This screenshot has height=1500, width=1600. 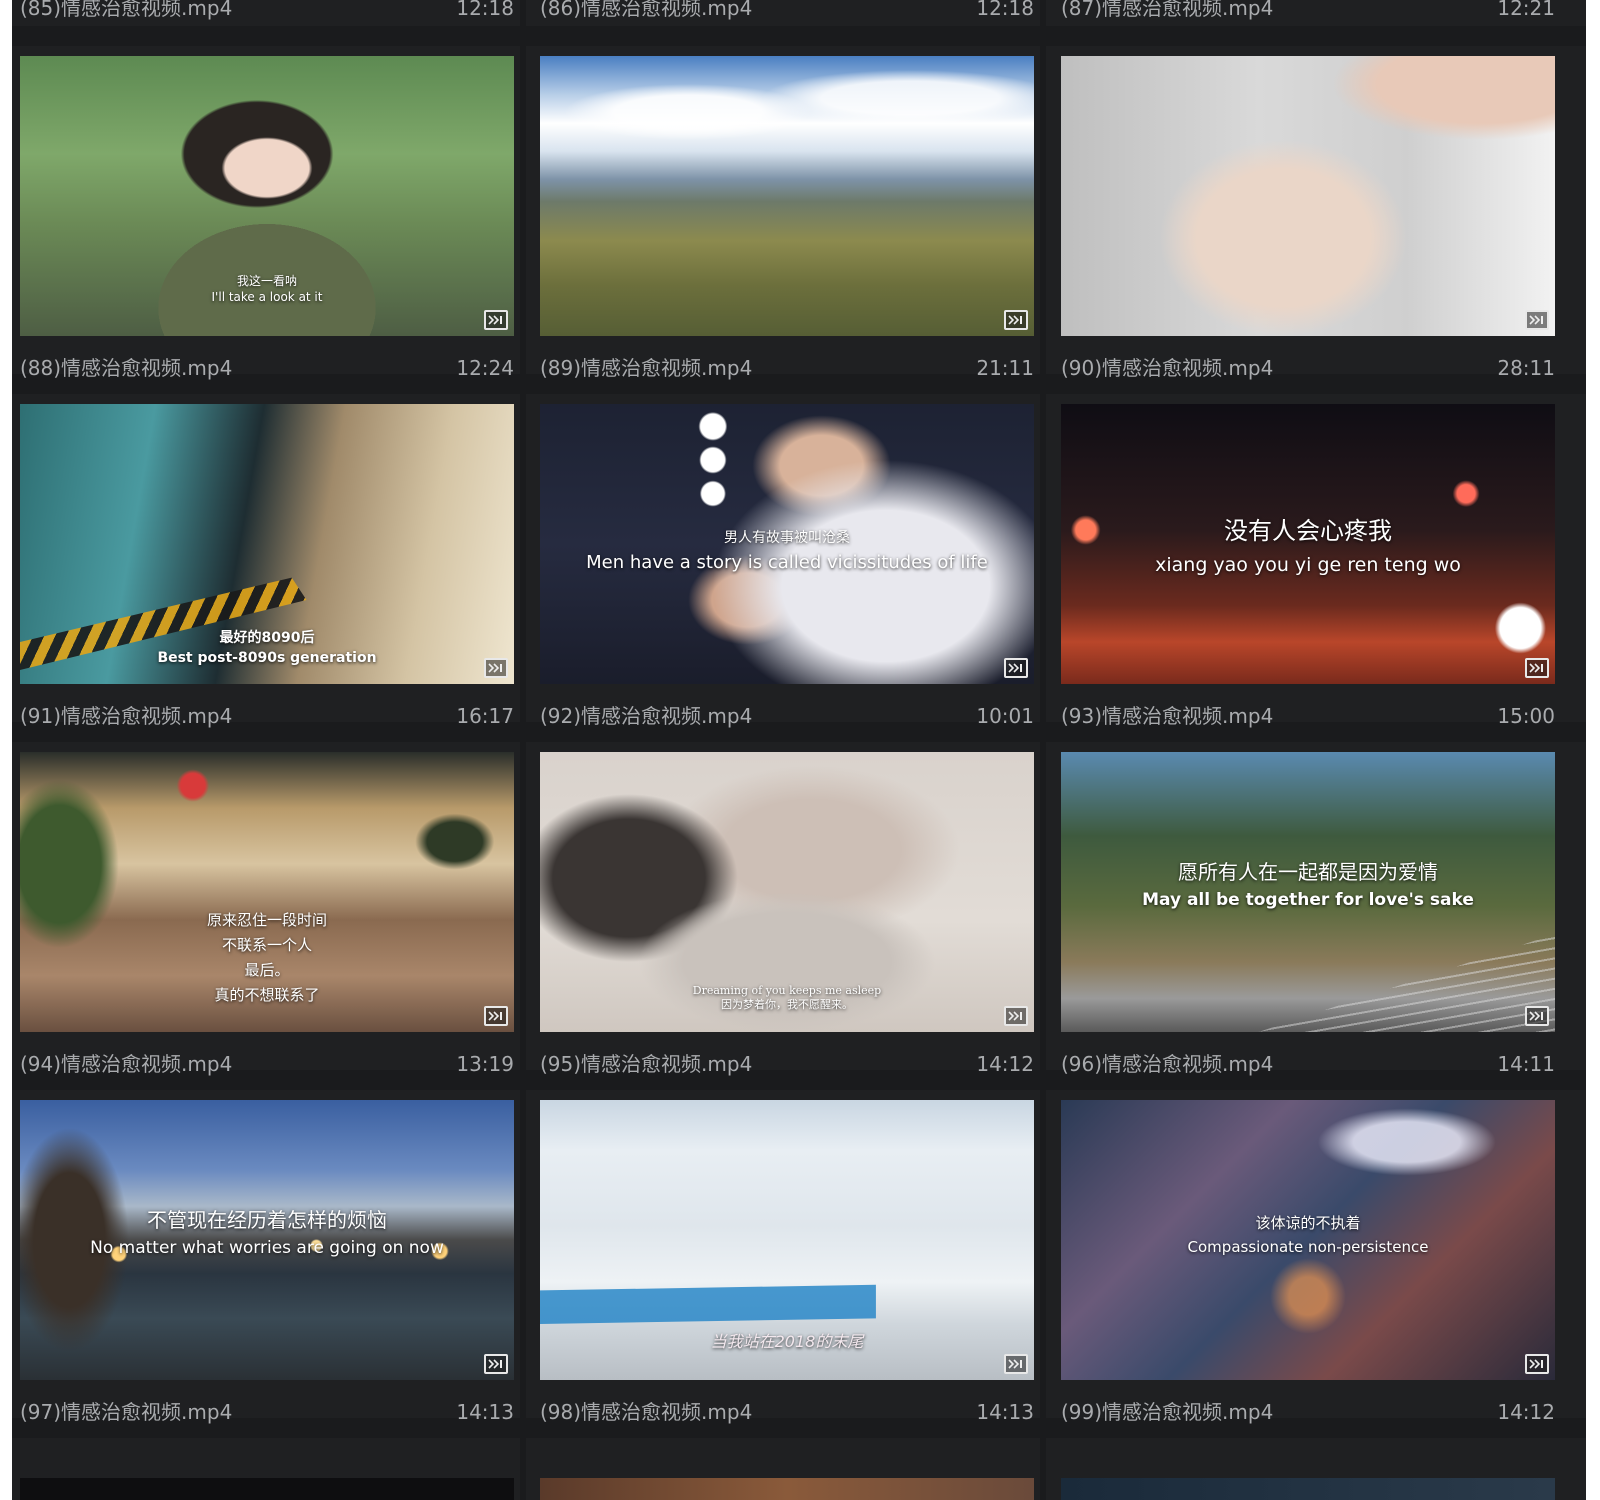 I want to click on video-filename: (93)情感治愈视频.mp4, so click(x=1167, y=716).